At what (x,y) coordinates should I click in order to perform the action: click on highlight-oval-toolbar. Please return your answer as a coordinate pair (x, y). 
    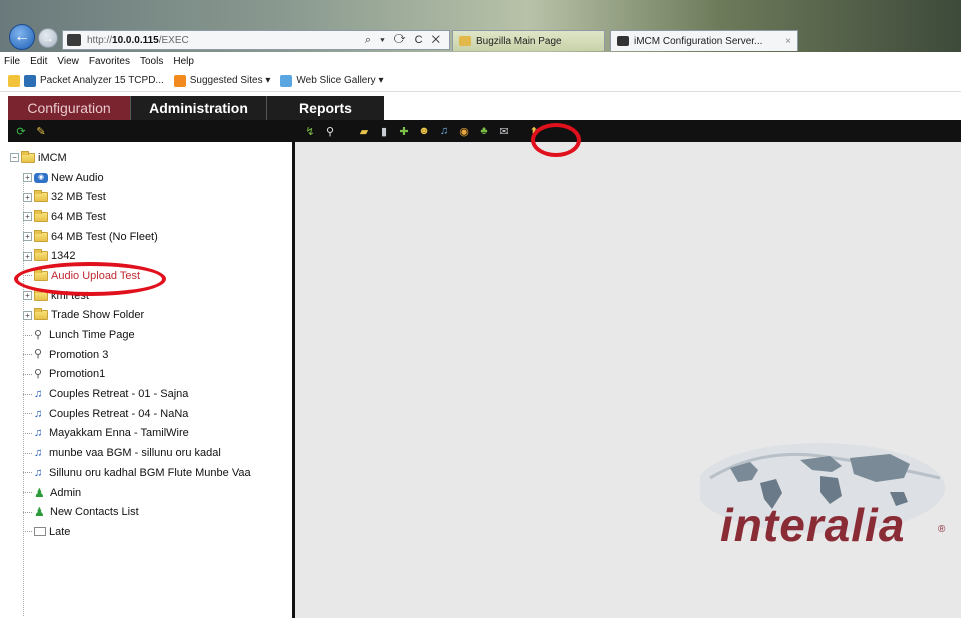
    Looking at the image, I should click on (556, 140).